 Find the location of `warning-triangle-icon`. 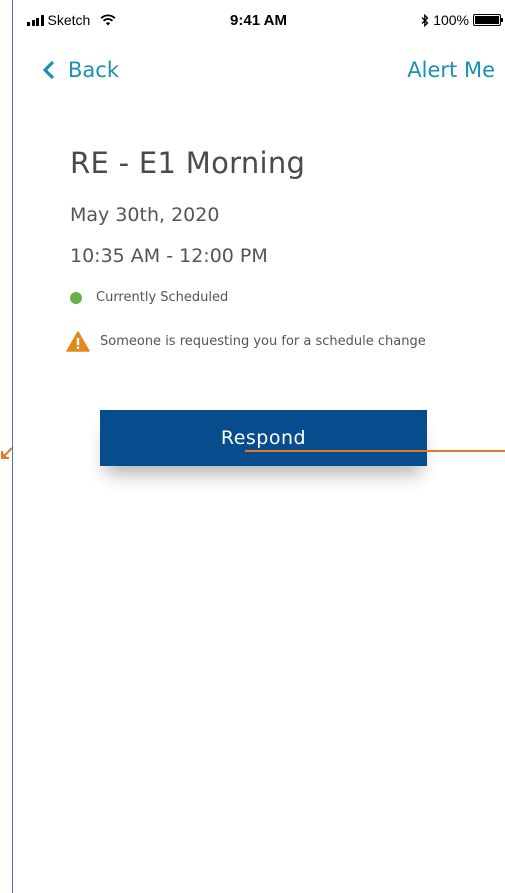

warning-triangle-icon is located at coordinates (78, 341).